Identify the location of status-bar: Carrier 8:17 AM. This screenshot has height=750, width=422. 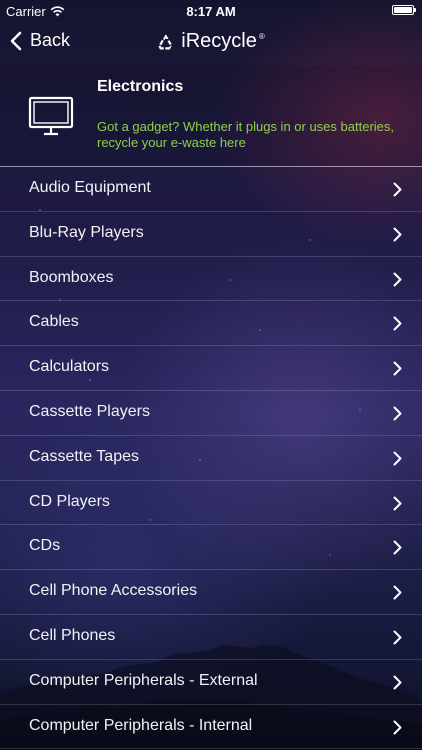
(211, 11).